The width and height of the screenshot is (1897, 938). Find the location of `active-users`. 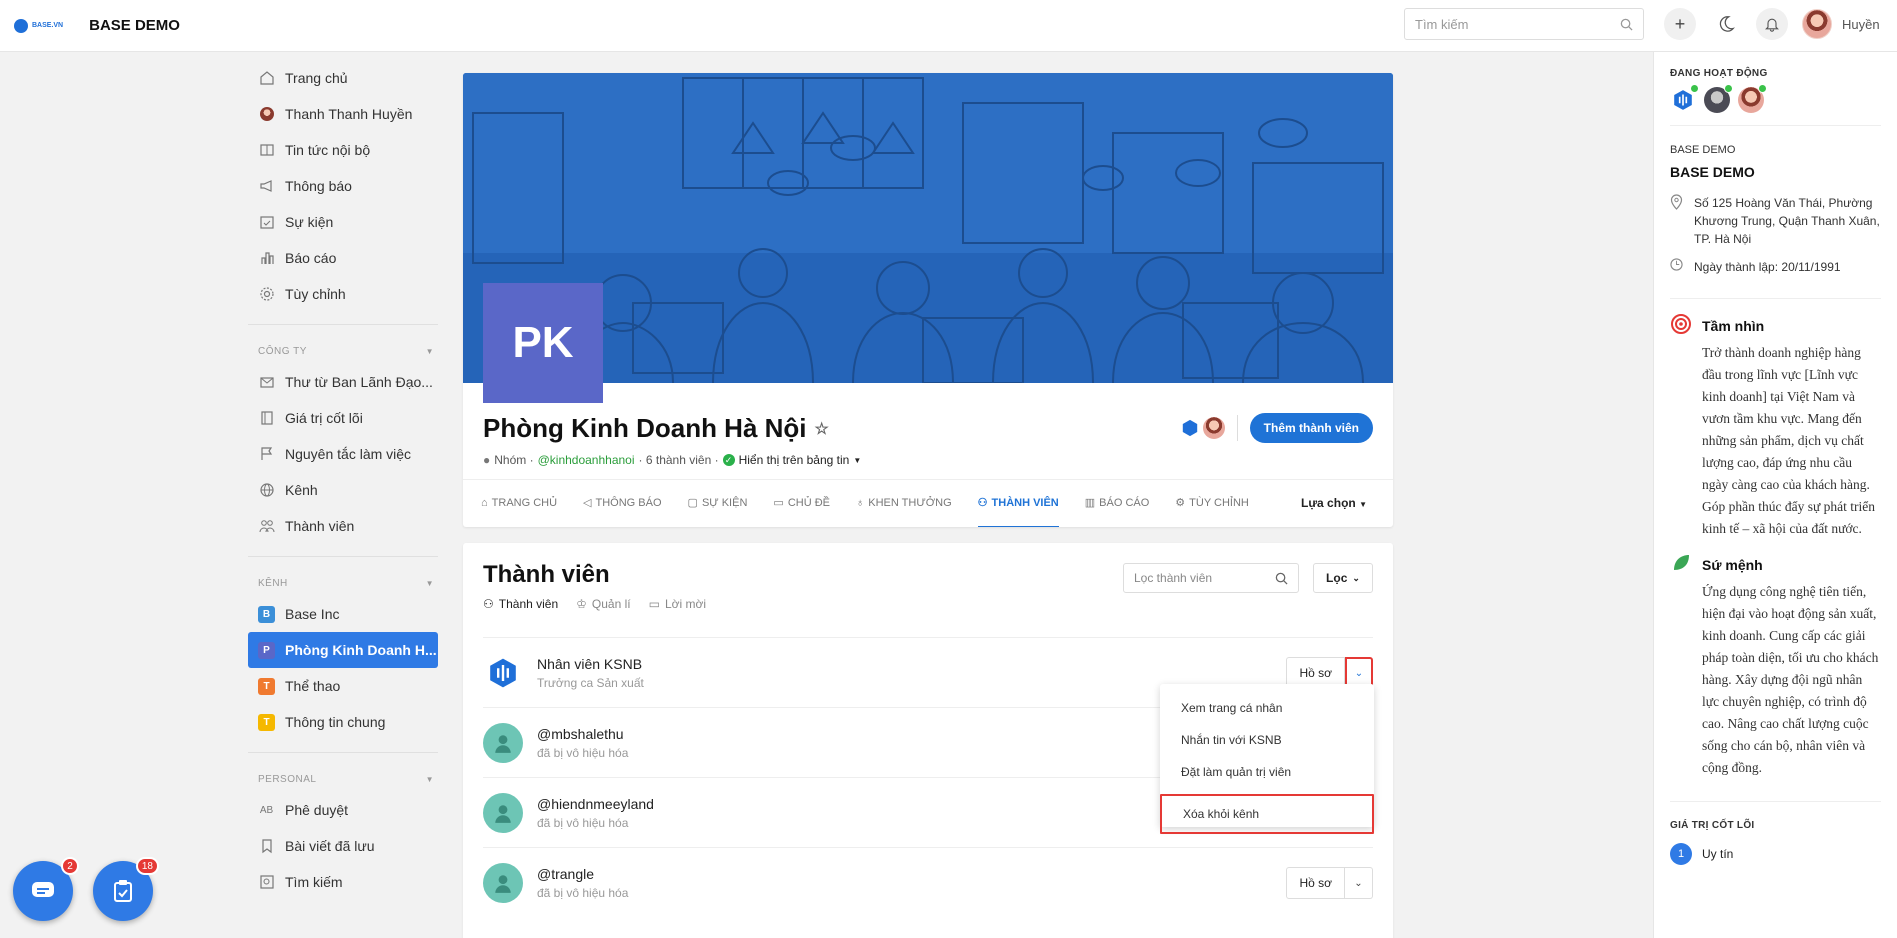

active-users is located at coordinates (1775, 105).